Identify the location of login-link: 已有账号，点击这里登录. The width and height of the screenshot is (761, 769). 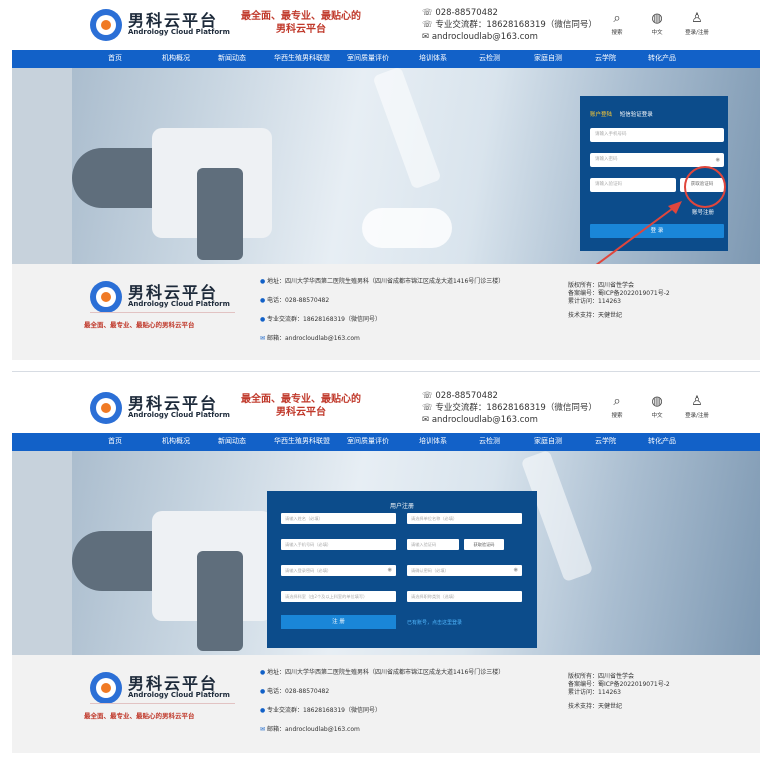
(434, 622).